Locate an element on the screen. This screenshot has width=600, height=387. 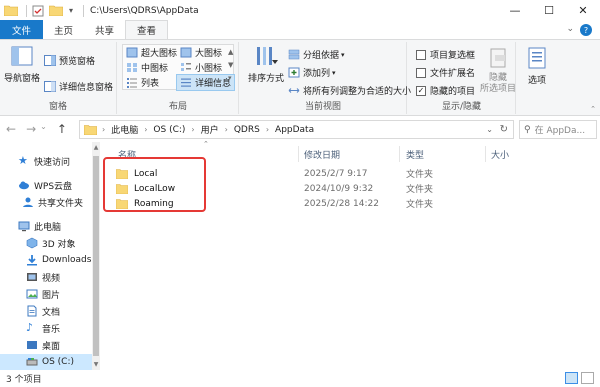
nav-arrows: ← → ⌄ ↑ is located at coordinates (36, 129).